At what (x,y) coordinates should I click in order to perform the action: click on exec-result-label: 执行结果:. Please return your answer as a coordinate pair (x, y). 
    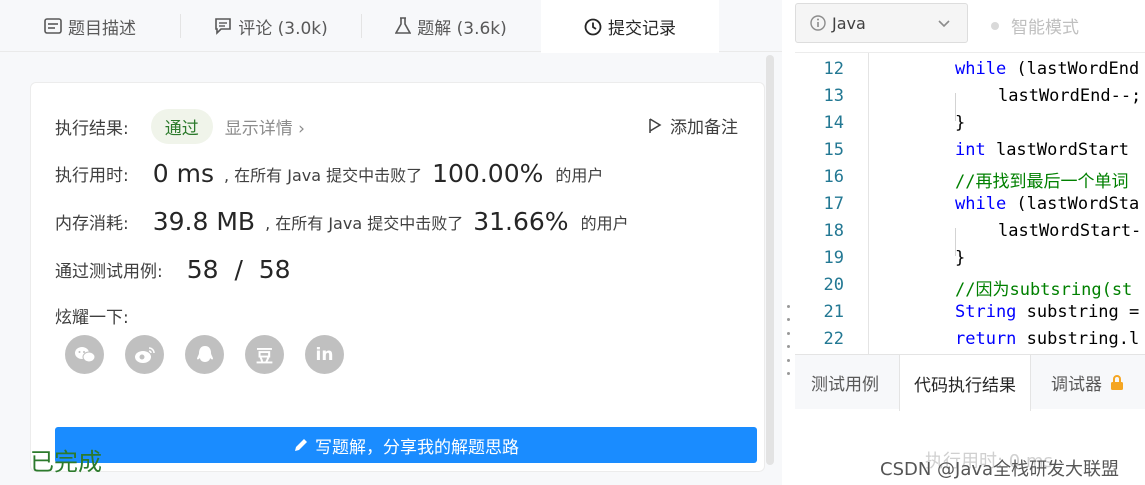
    Looking at the image, I should click on (92, 129).